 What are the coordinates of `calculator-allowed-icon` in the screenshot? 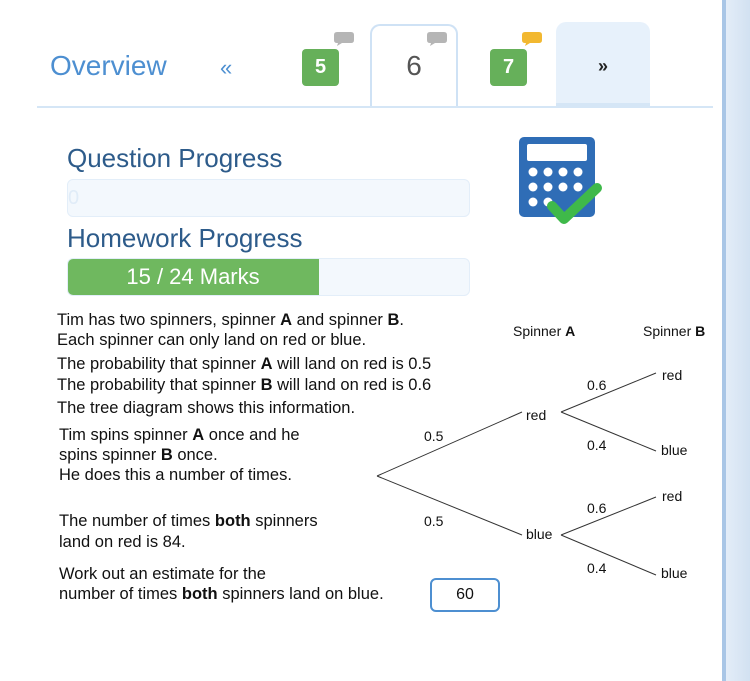 It's located at (560, 180).